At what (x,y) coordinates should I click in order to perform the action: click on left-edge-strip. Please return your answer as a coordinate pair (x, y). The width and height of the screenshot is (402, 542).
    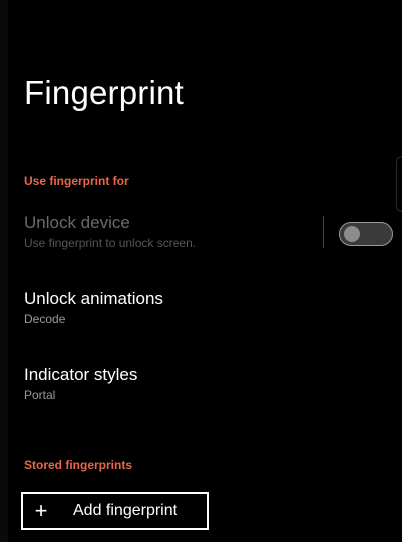
    Looking at the image, I should click on (4, 271).